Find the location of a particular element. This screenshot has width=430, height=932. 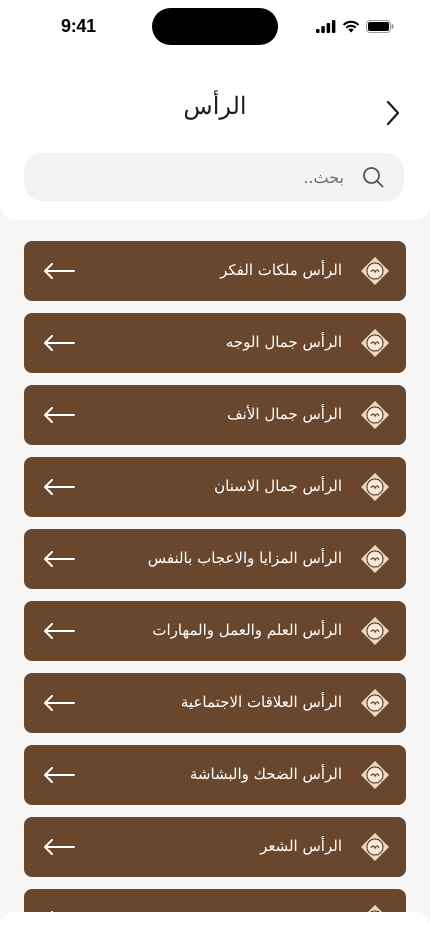

list-item: الرأس العلم والعمل والمهارات is located at coordinates (215, 631).